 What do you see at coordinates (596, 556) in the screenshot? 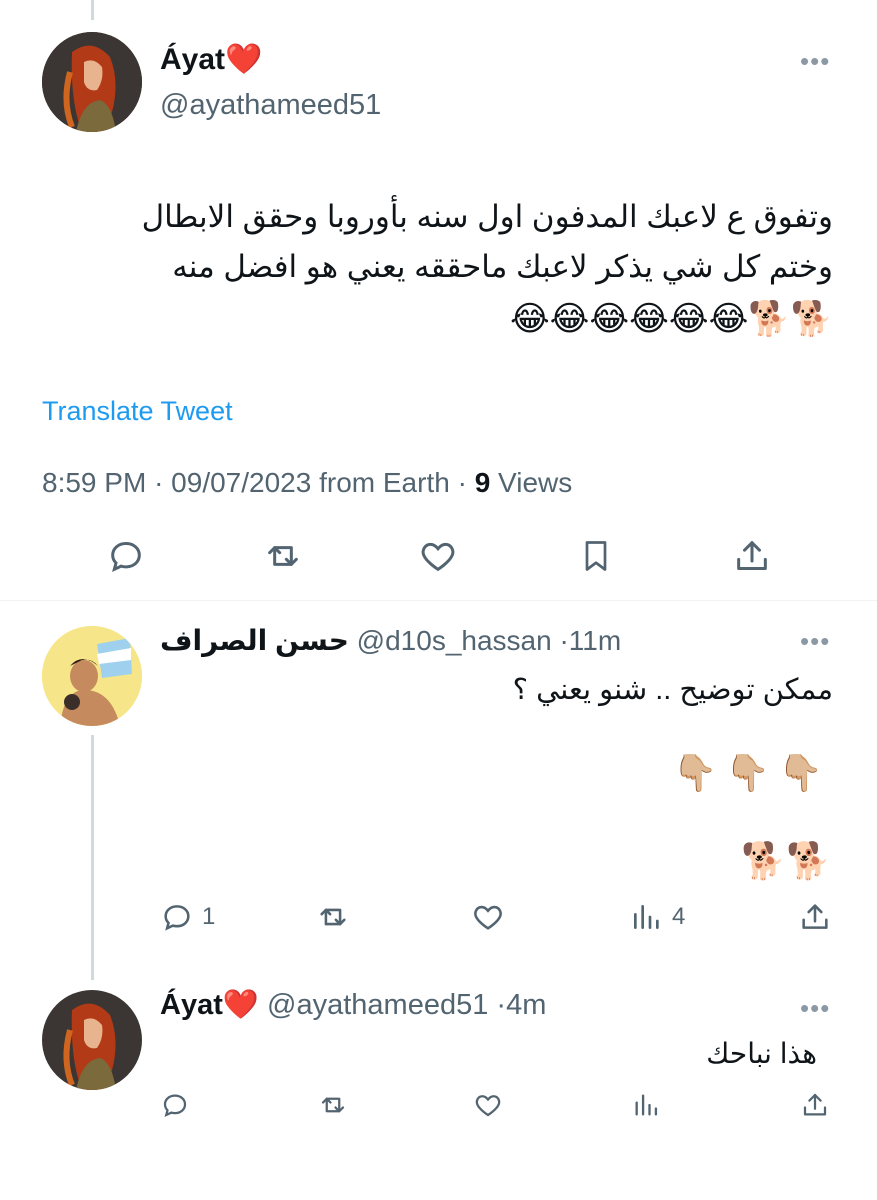
I see `bookmark-icon` at bounding box center [596, 556].